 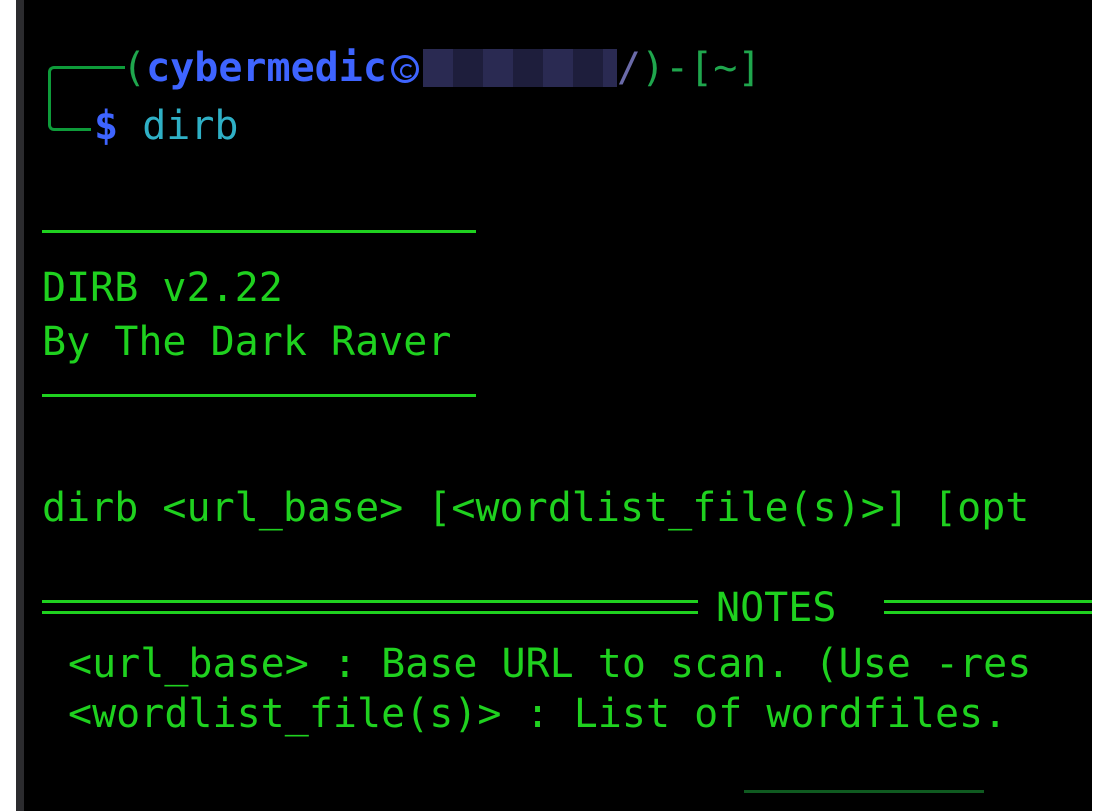 I want to click on redacted-hostname, so click(x=519, y=68).